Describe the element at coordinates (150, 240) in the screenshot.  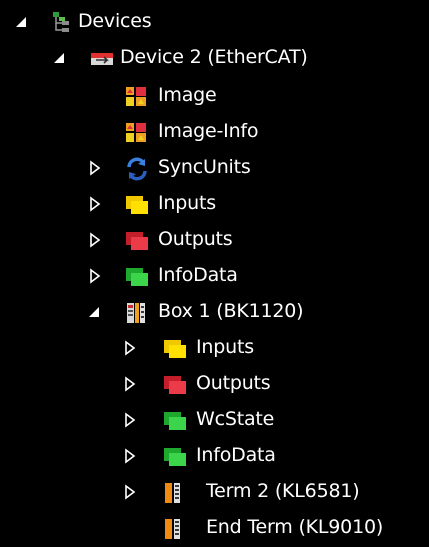
I see `tree-item-outputs: Outputs` at that location.